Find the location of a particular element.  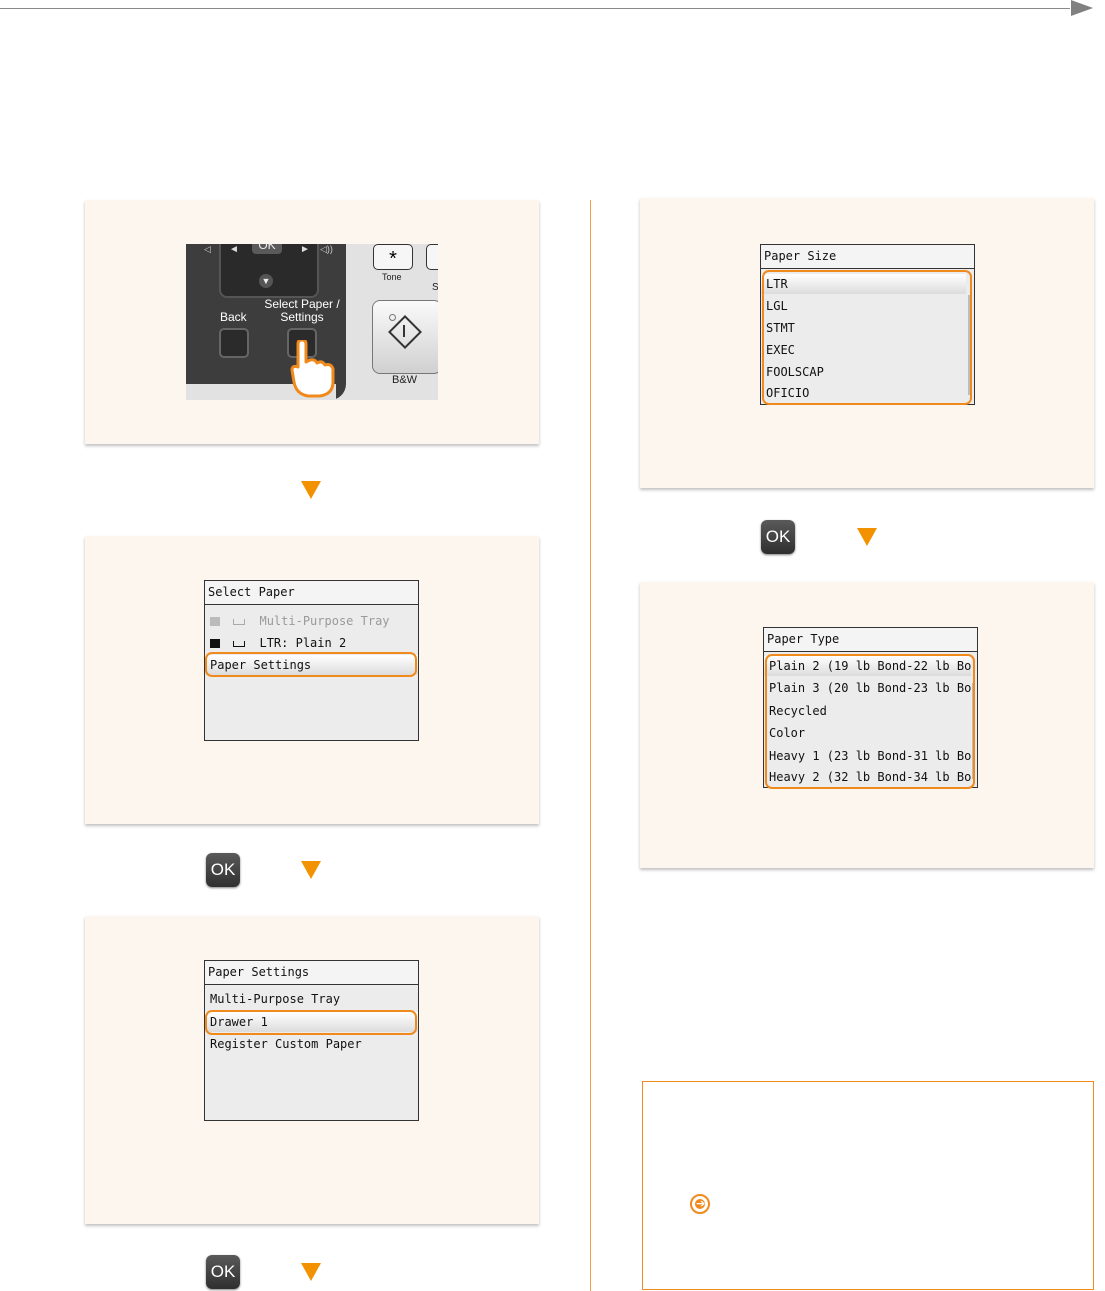

adjacent-key is located at coordinates (432, 257).